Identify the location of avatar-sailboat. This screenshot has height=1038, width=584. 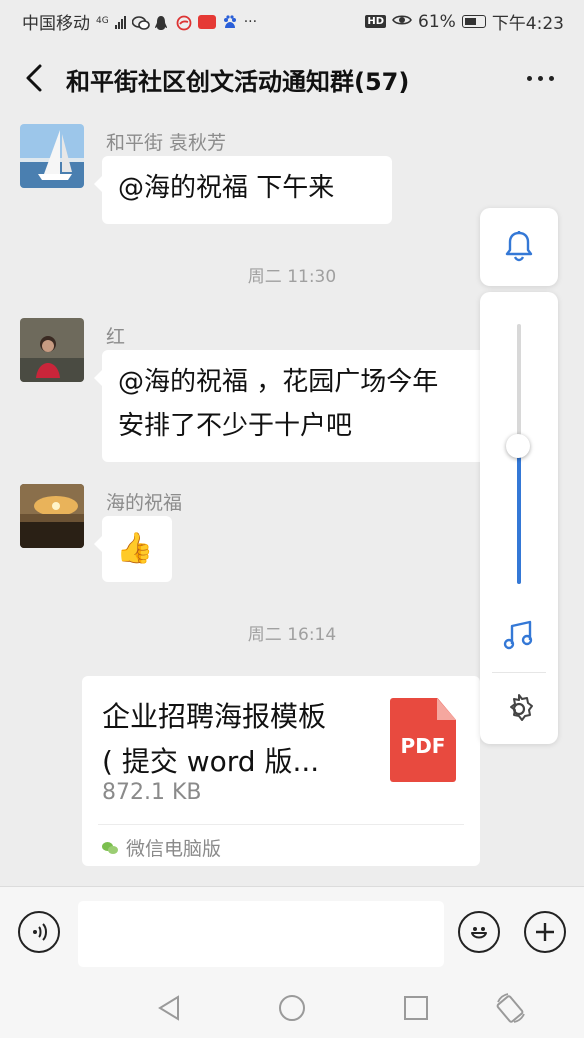
(52, 156).